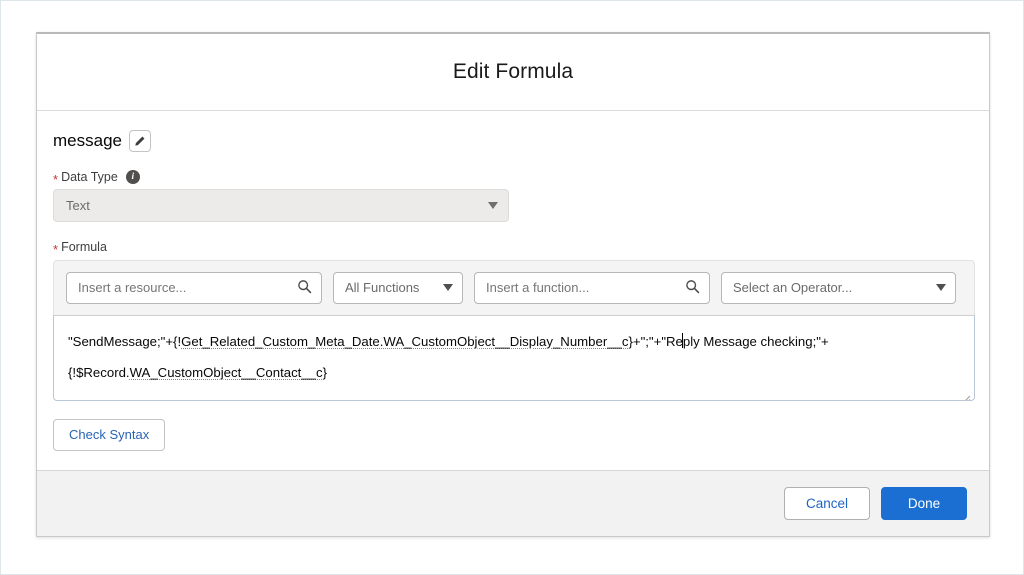  Describe the element at coordinates (513, 503) in the screenshot. I see `modal-footer: Cancel Done` at that location.